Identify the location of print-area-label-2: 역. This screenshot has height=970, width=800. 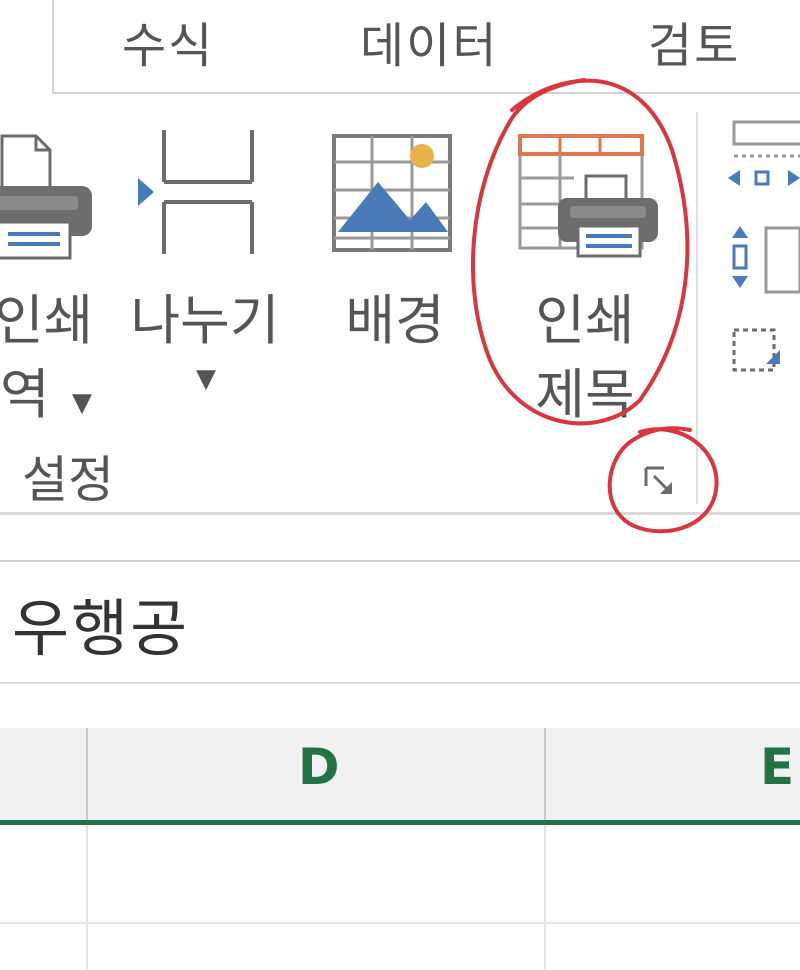
(25, 394).